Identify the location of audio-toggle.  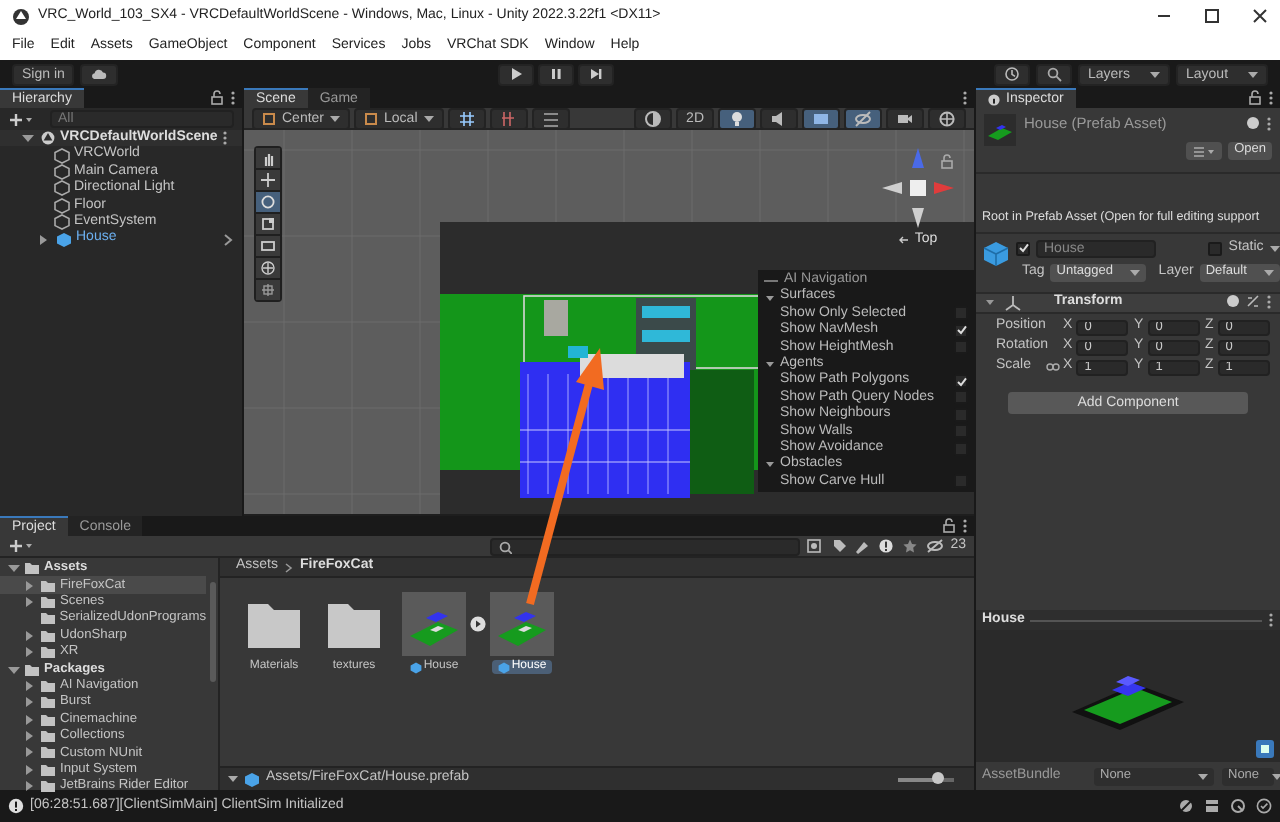
(779, 118).